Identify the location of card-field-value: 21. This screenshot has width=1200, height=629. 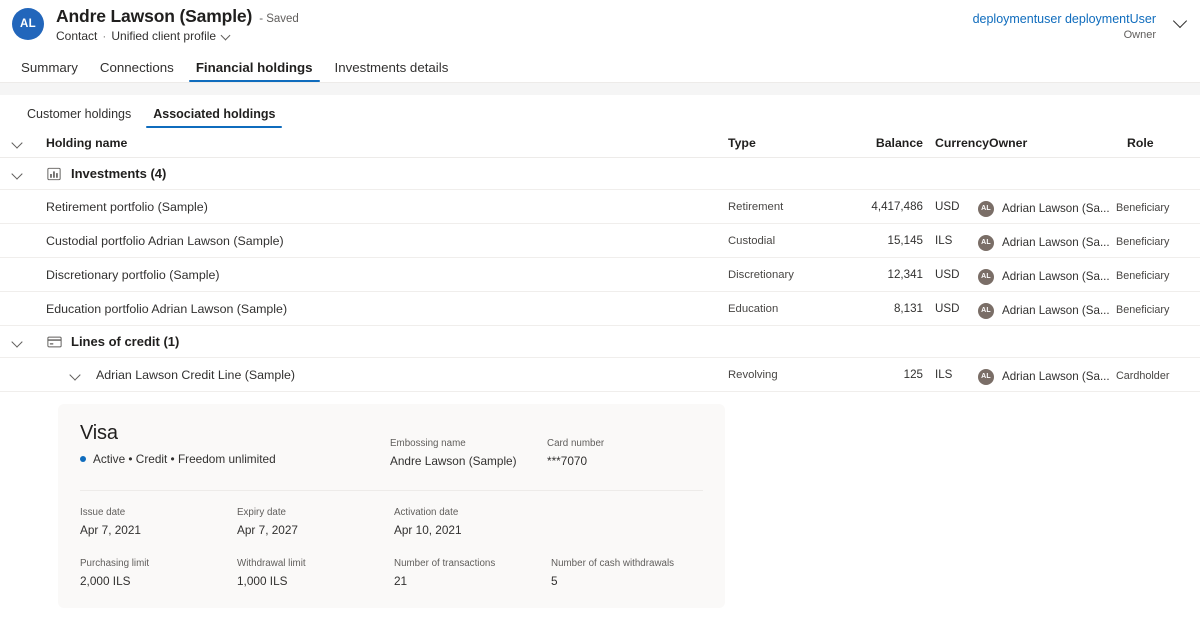
(401, 581).